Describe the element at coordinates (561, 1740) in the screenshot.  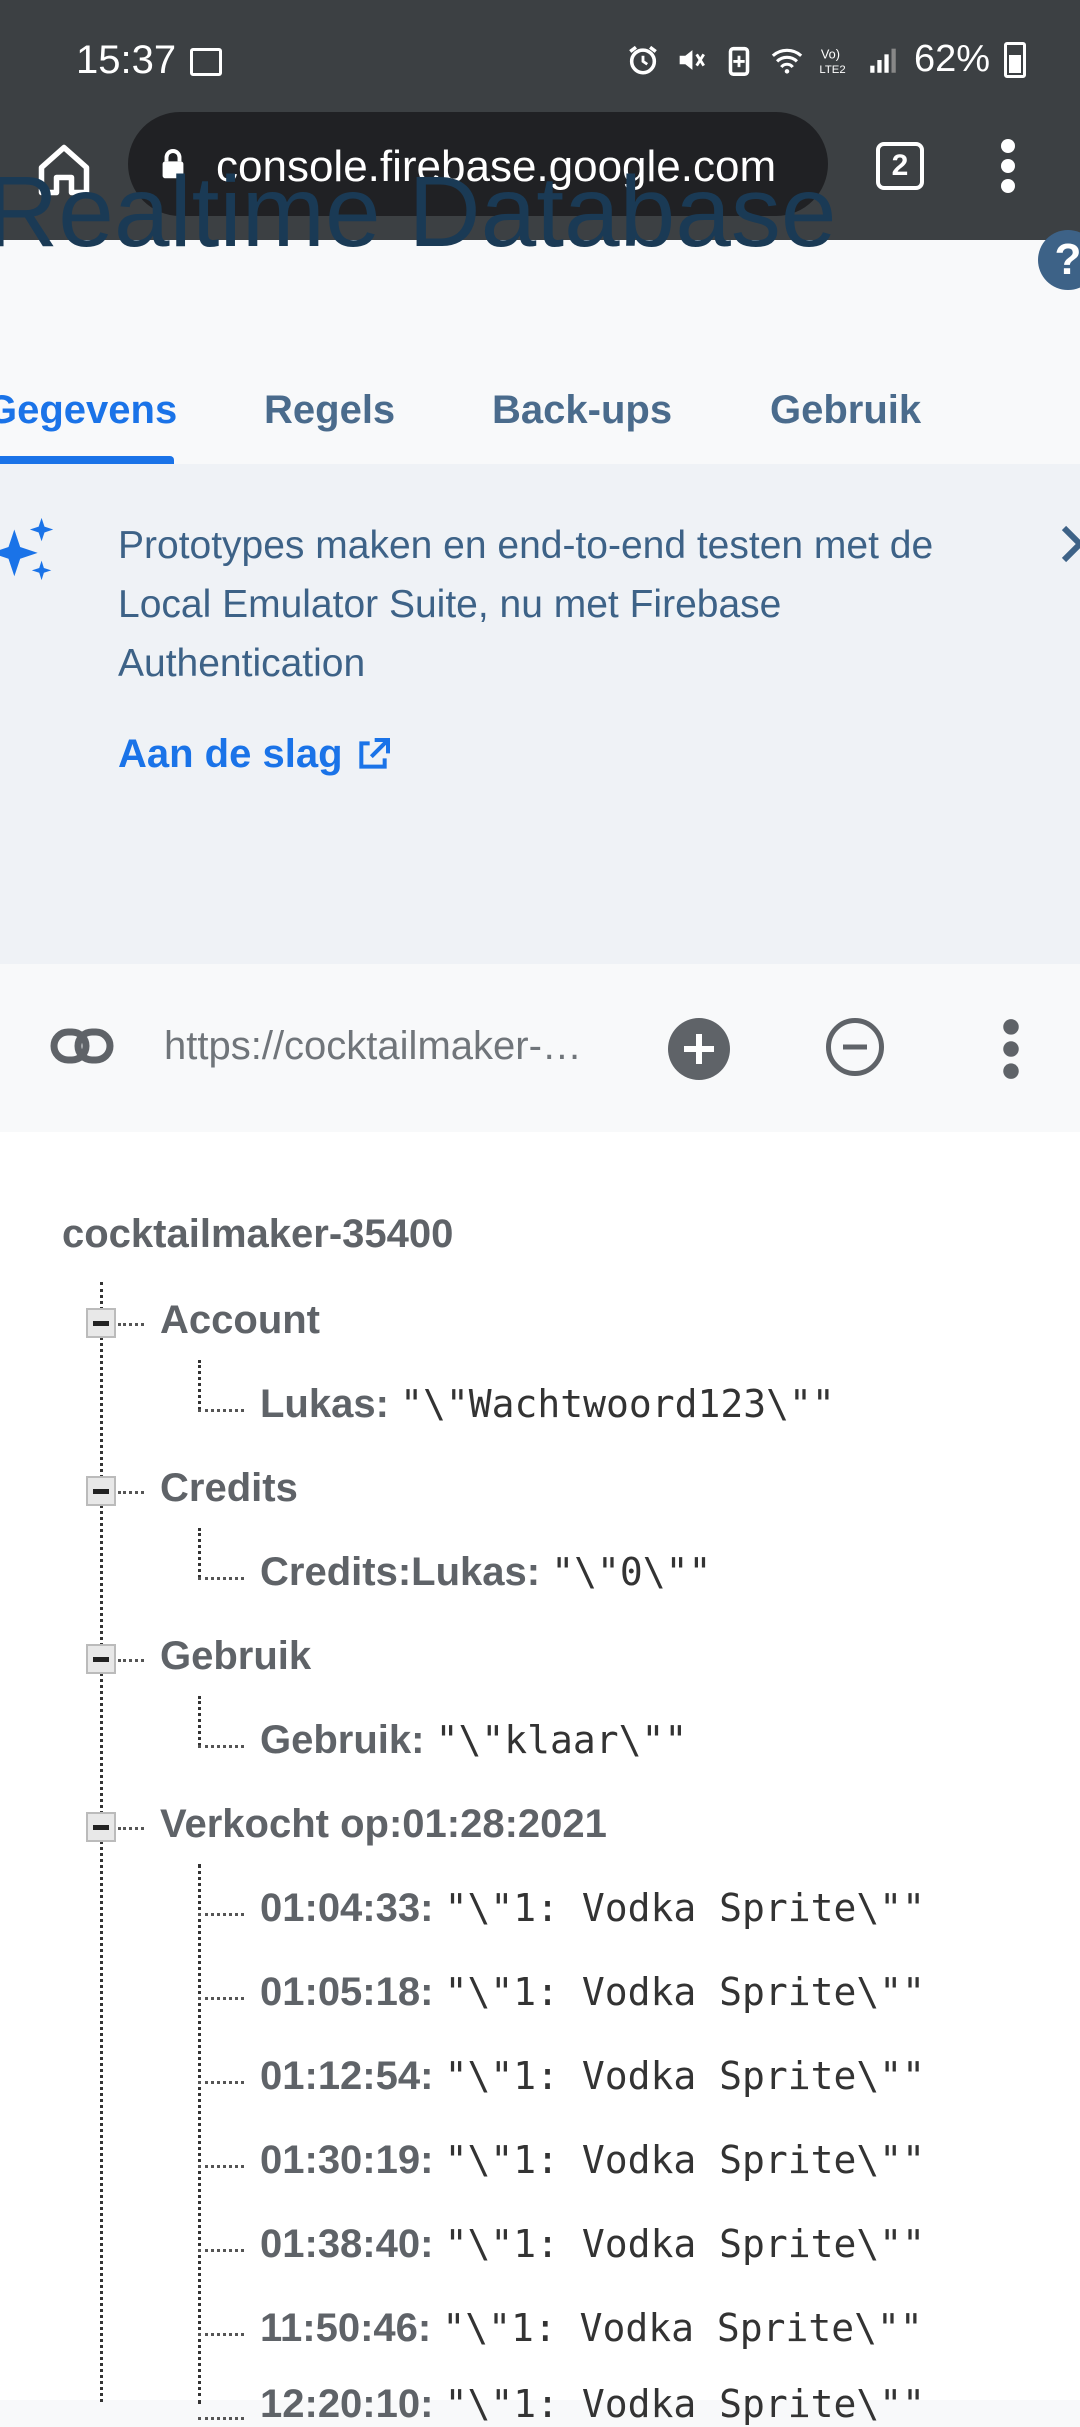
I see `leaf-value: "\"klaar\""` at that location.